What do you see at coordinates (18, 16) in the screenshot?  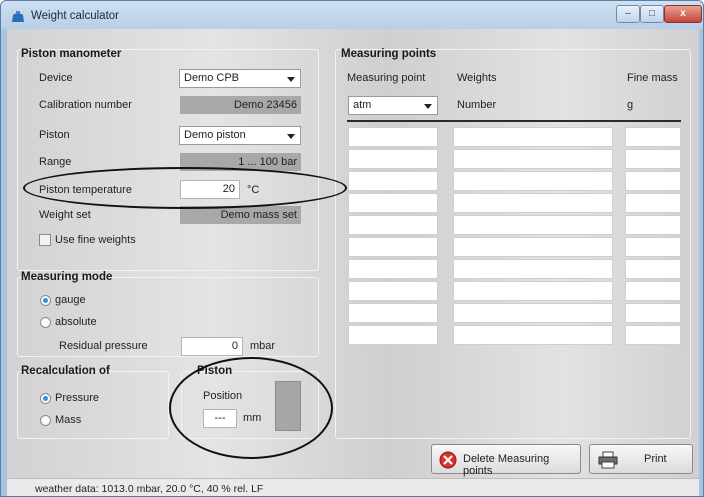 I see `app-icon` at bounding box center [18, 16].